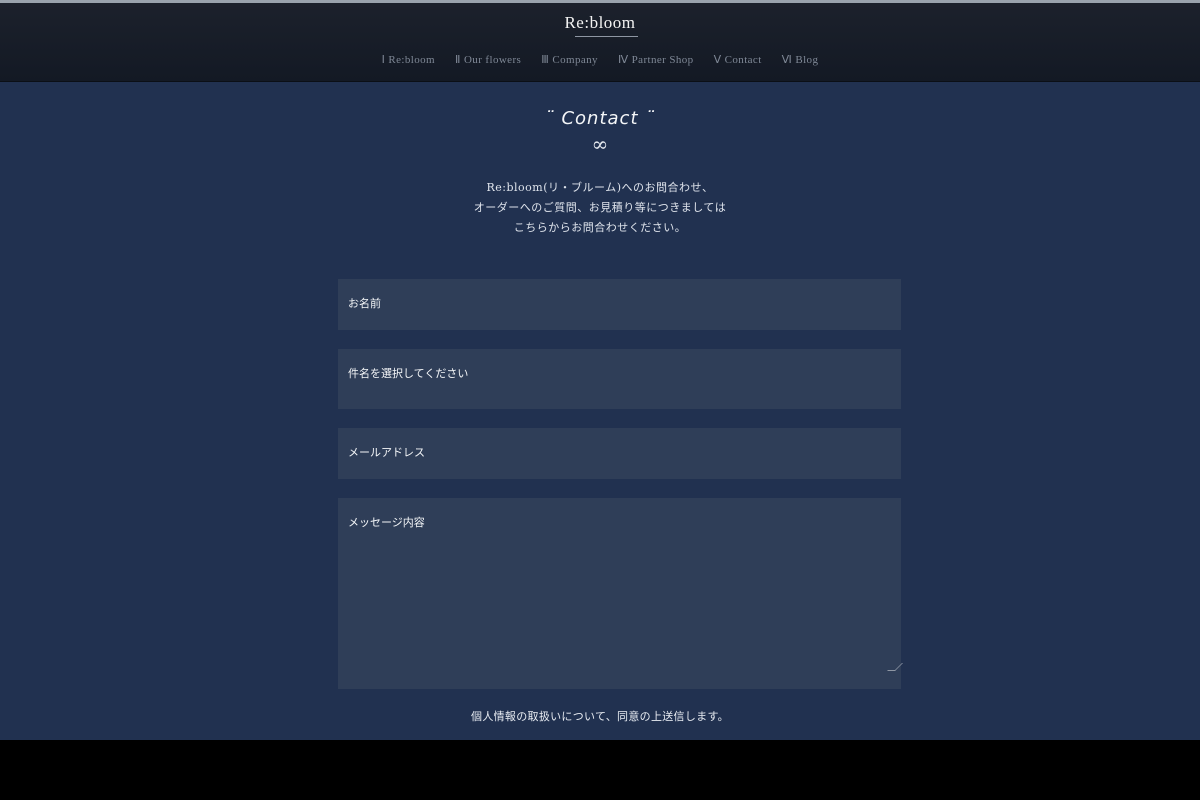  I want to click on message-placeholder: メッセージ内容, so click(386, 522).